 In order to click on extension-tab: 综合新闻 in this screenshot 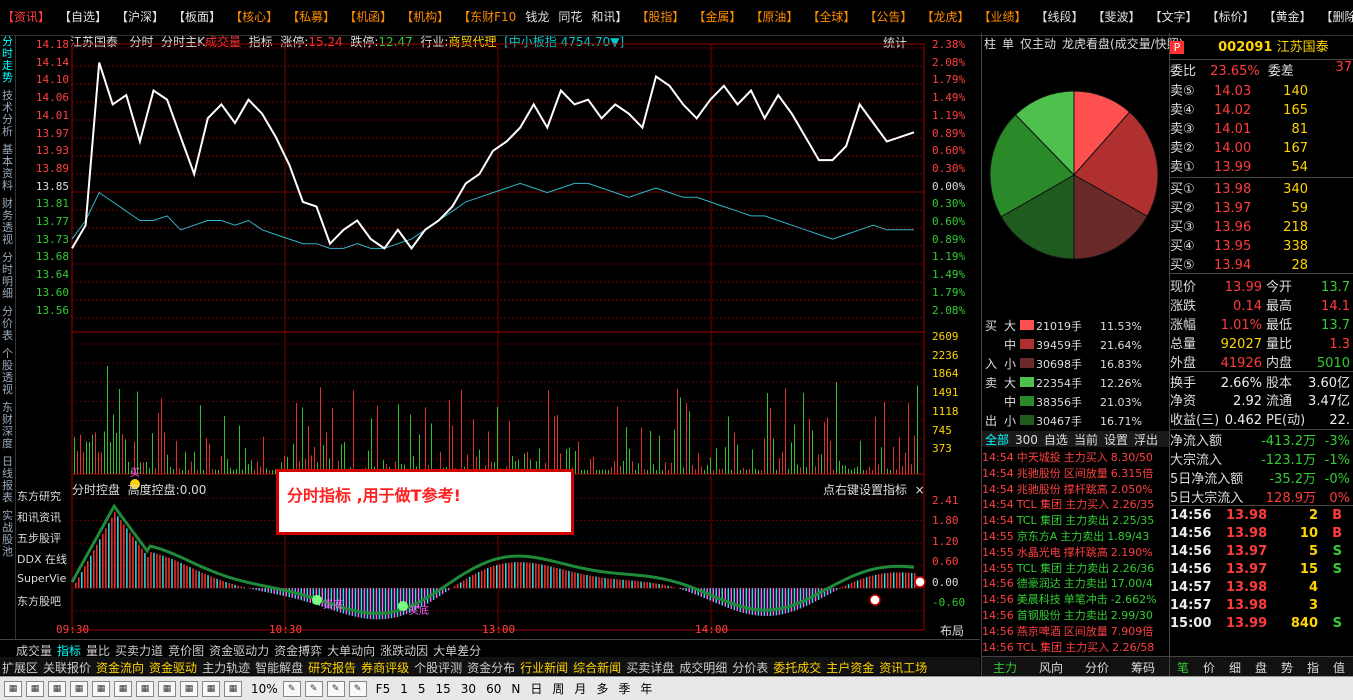, I will do `click(597, 668)`.